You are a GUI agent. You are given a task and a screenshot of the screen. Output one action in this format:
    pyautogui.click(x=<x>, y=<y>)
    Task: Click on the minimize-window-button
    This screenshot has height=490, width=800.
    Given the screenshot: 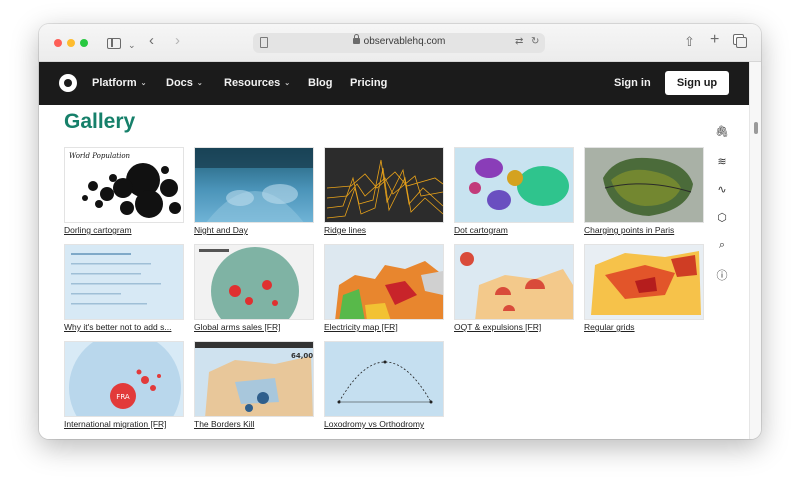 What is the action you would take?
    pyautogui.click(x=71, y=43)
    